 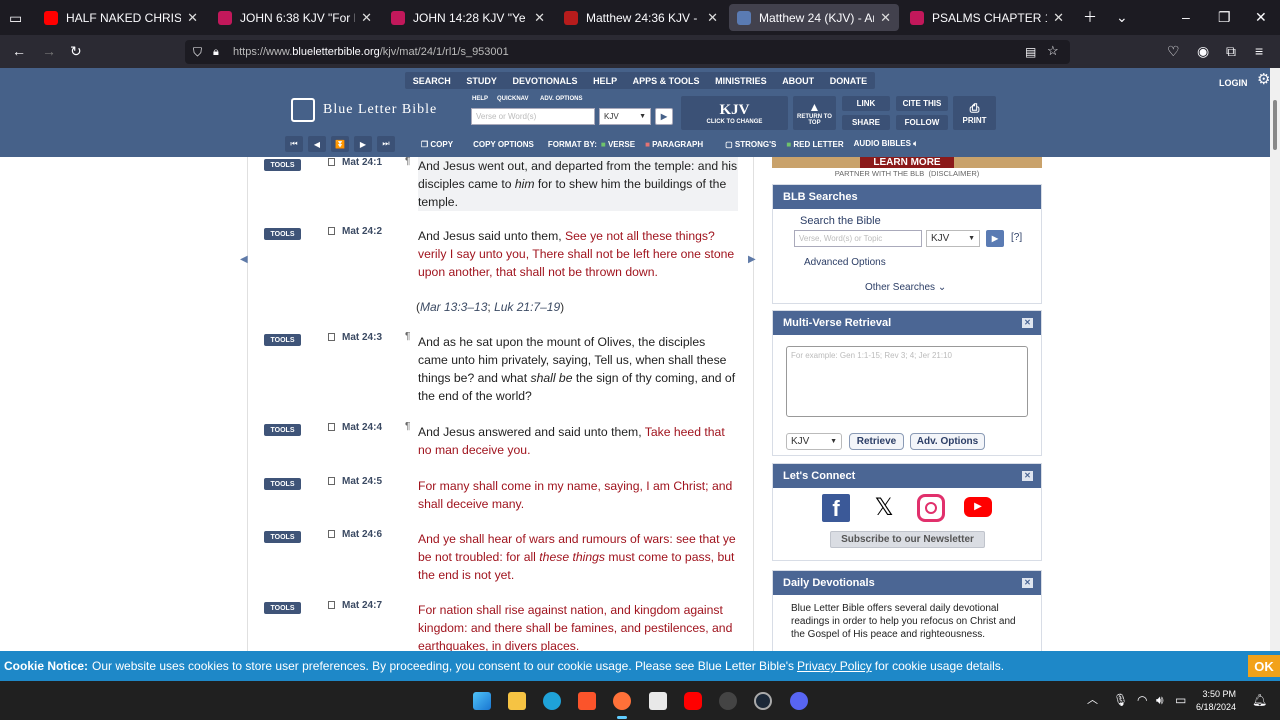 What do you see at coordinates (1090, 17) in the screenshot?
I see `new-tab-icon: ＋` at bounding box center [1090, 17].